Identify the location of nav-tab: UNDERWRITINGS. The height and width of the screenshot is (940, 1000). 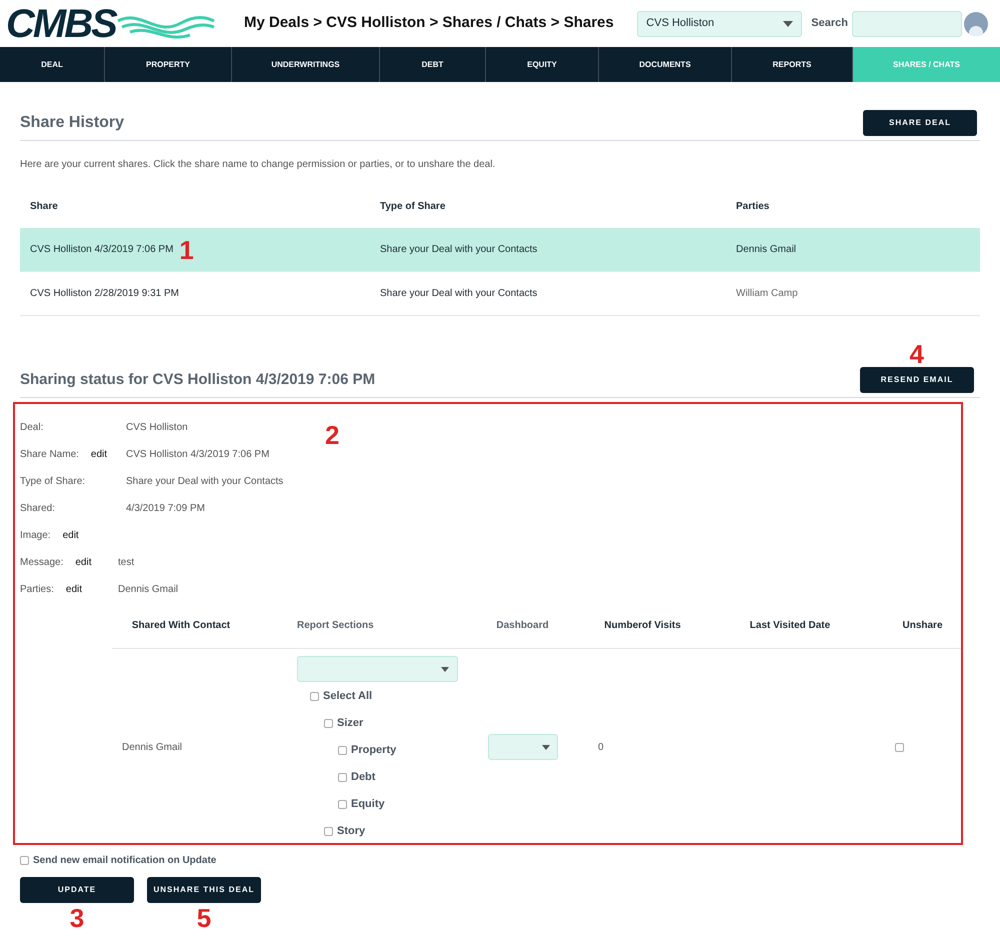
(306, 64).